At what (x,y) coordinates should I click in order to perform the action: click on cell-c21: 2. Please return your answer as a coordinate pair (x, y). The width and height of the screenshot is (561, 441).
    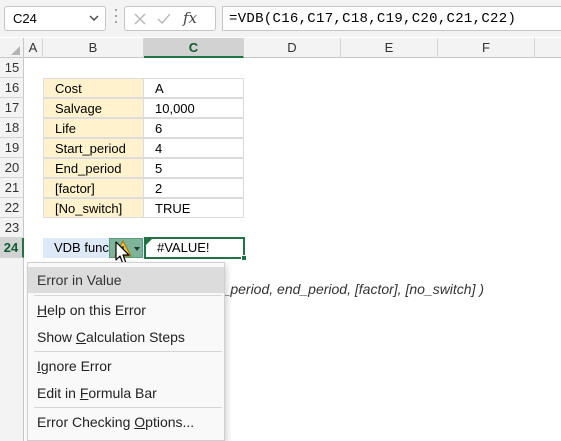
    Looking at the image, I should click on (194, 188).